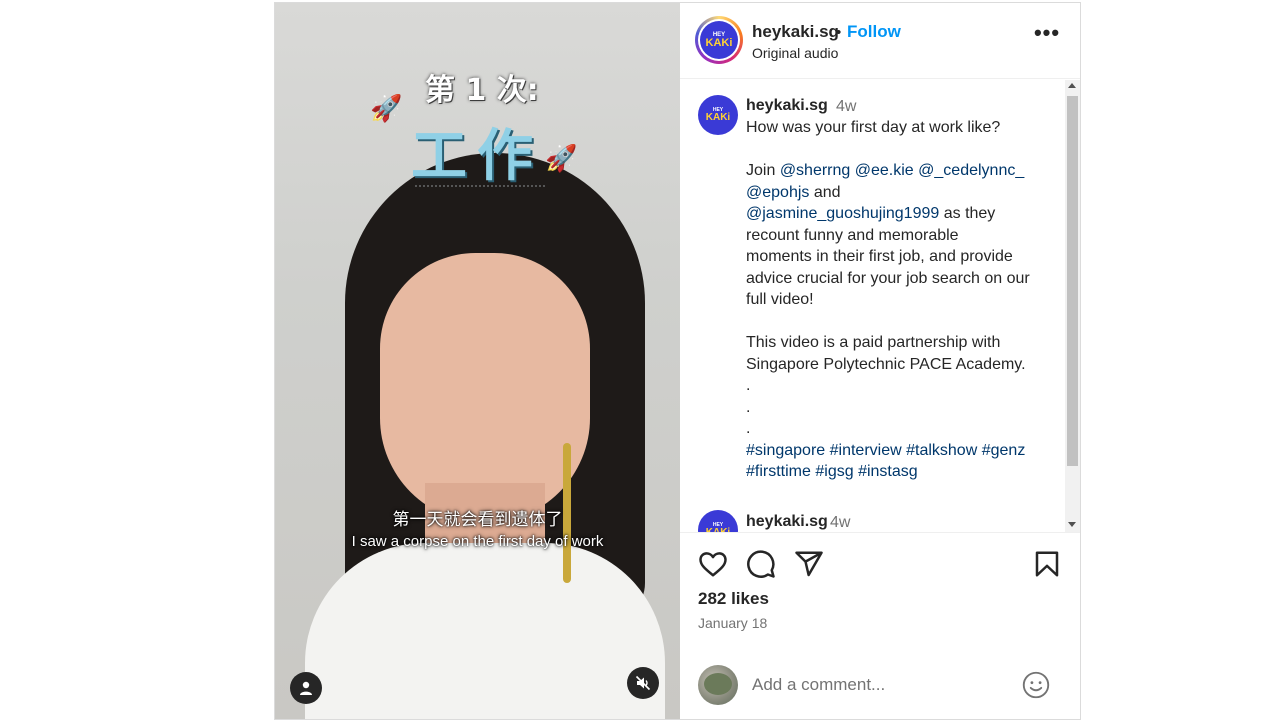 This screenshot has width=1280, height=720. What do you see at coordinates (480, 186) in the screenshot?
I see `video-overlay-divider` at bounding box center [480, 186].